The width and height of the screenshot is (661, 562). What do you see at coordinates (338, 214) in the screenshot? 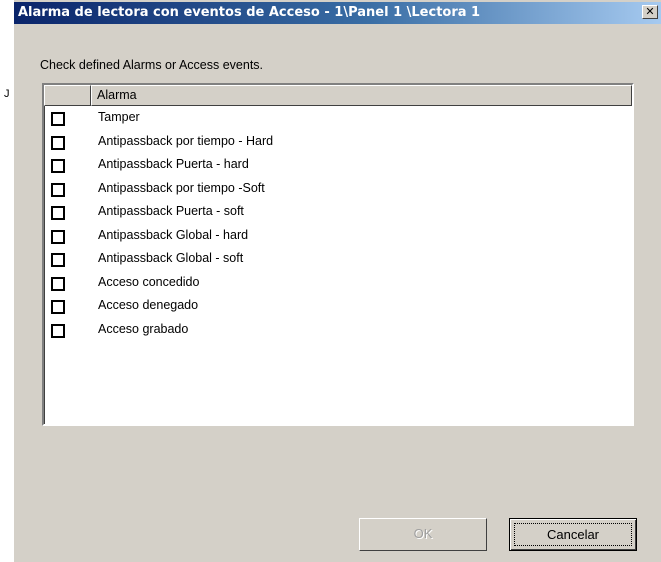
I see `list-item: Antipassback Puerta - soft` at bounding box center [338, 214].